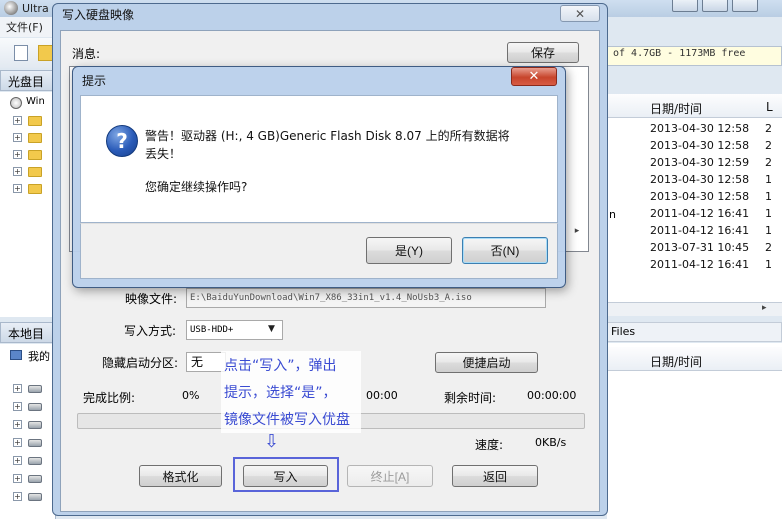  I want to click on save-button: 保存, so click(543, 52).